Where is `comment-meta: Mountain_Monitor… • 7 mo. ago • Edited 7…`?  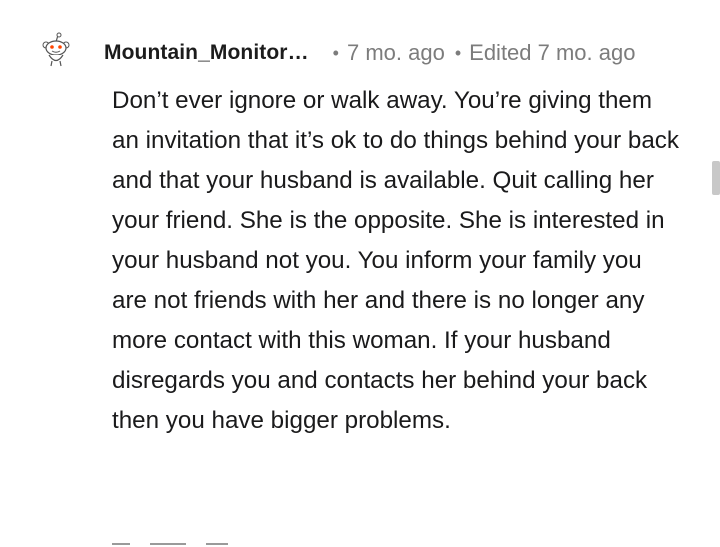
comment-meta: Mountain_Monitor… • 7 mo. ago • Edited 7… is located at coordinates (369, 53).